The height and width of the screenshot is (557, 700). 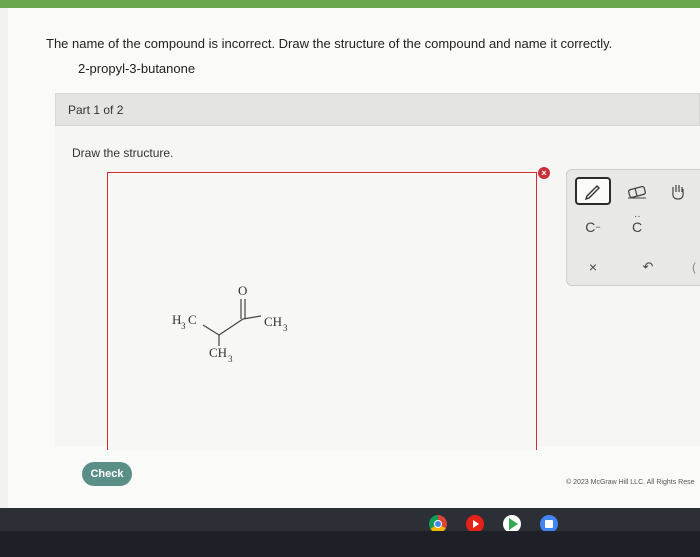 I want to click on taskbar-shelf, so click(x=350, y=544).